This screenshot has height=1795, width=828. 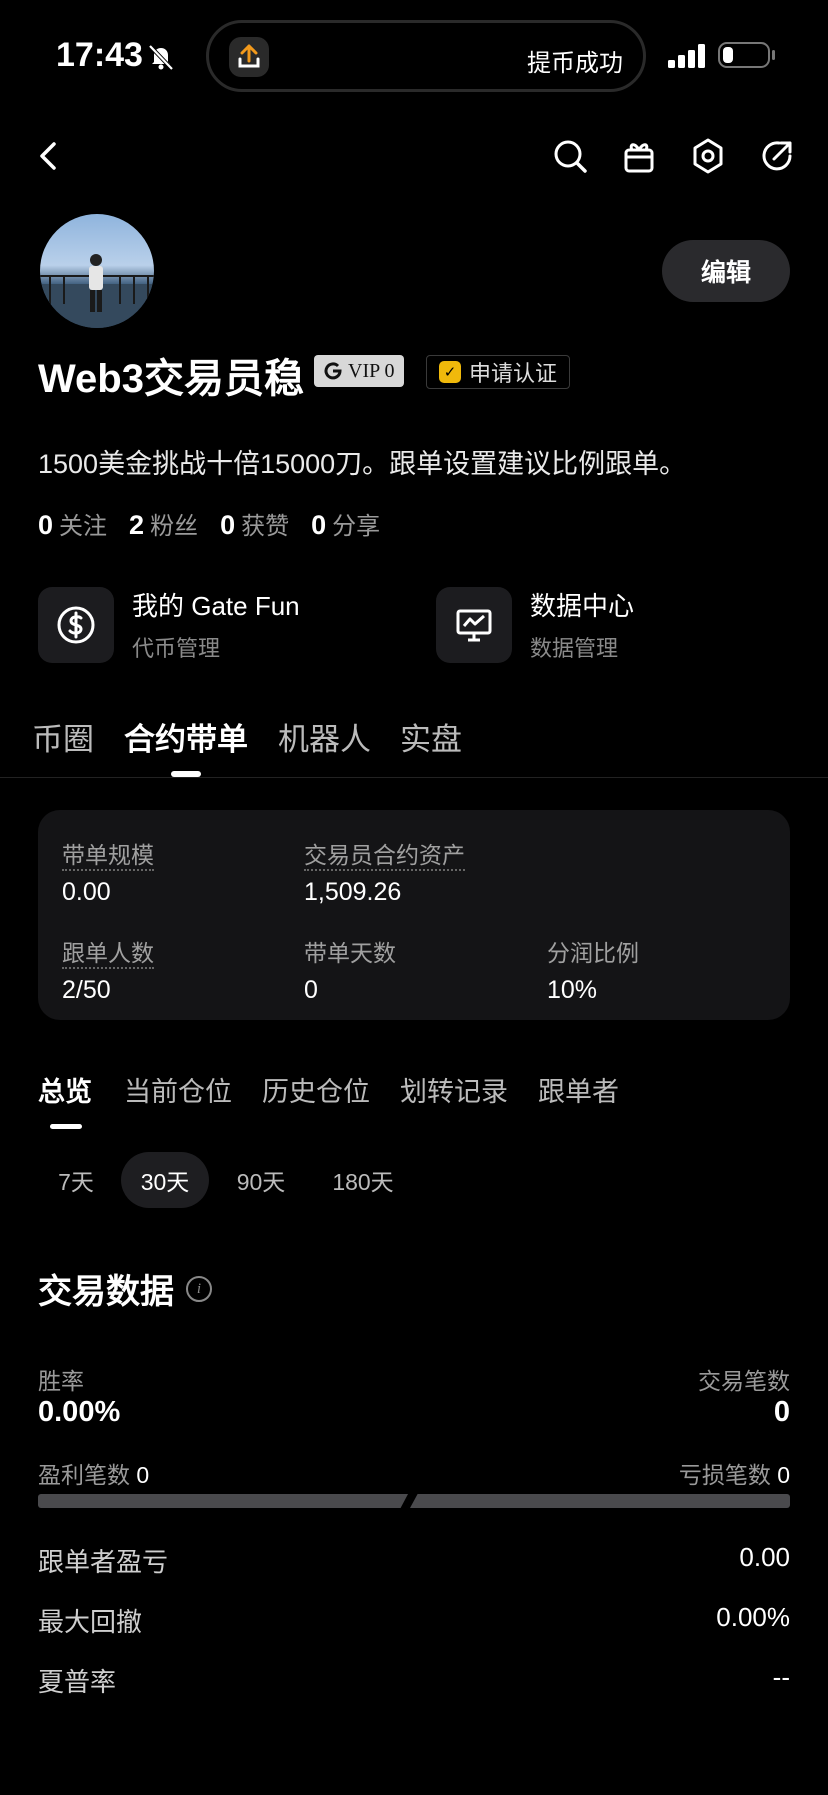 I want to click on trade-count-label: 交易笔数, so click(x=744, y=1381).